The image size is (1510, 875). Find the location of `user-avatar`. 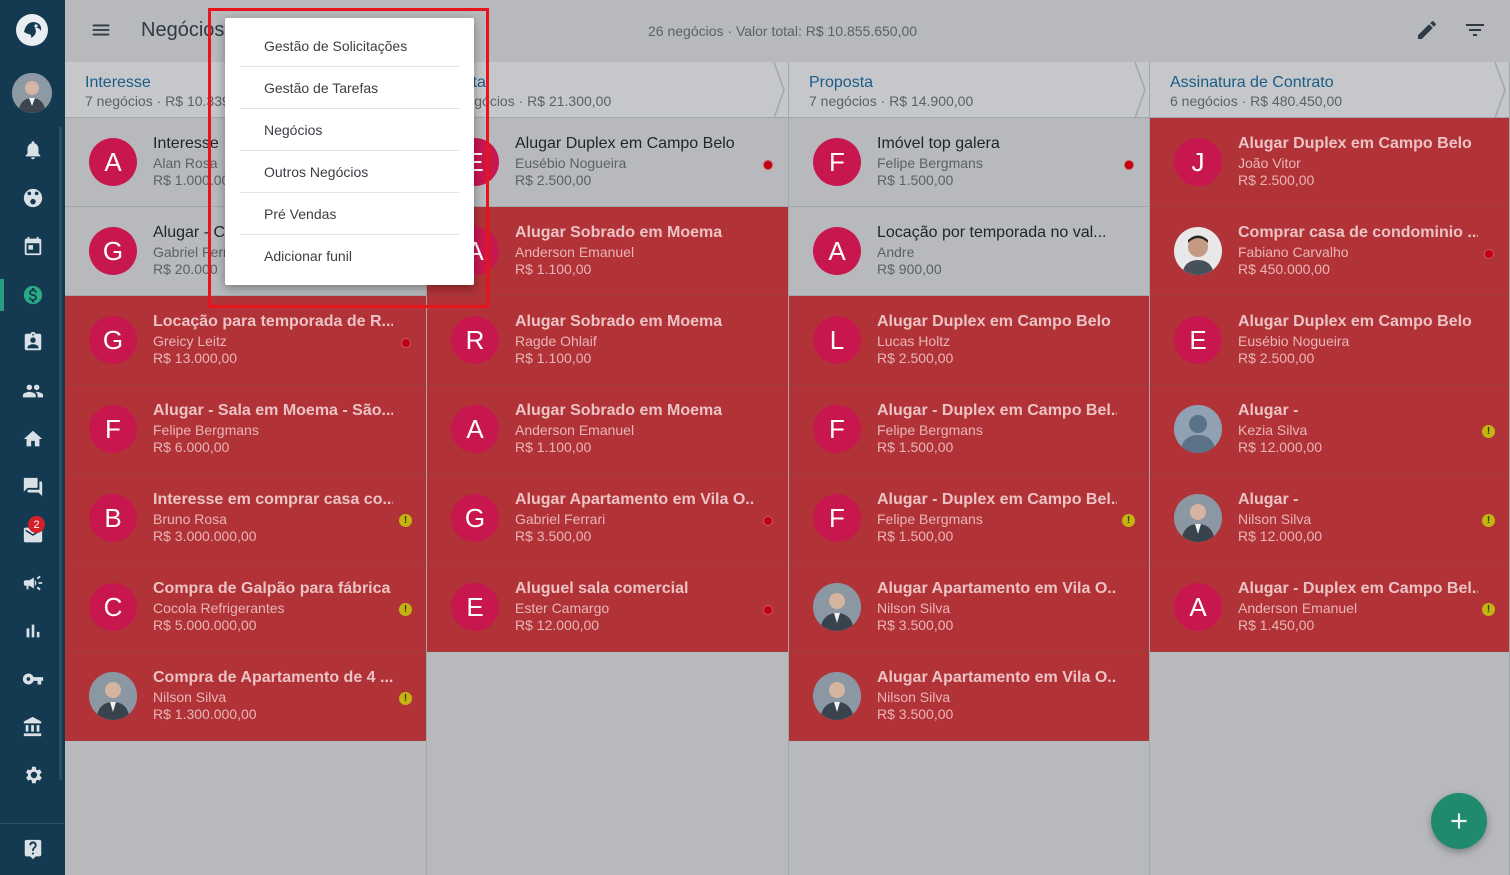

user-avatar is located at coordinates (32, 93).